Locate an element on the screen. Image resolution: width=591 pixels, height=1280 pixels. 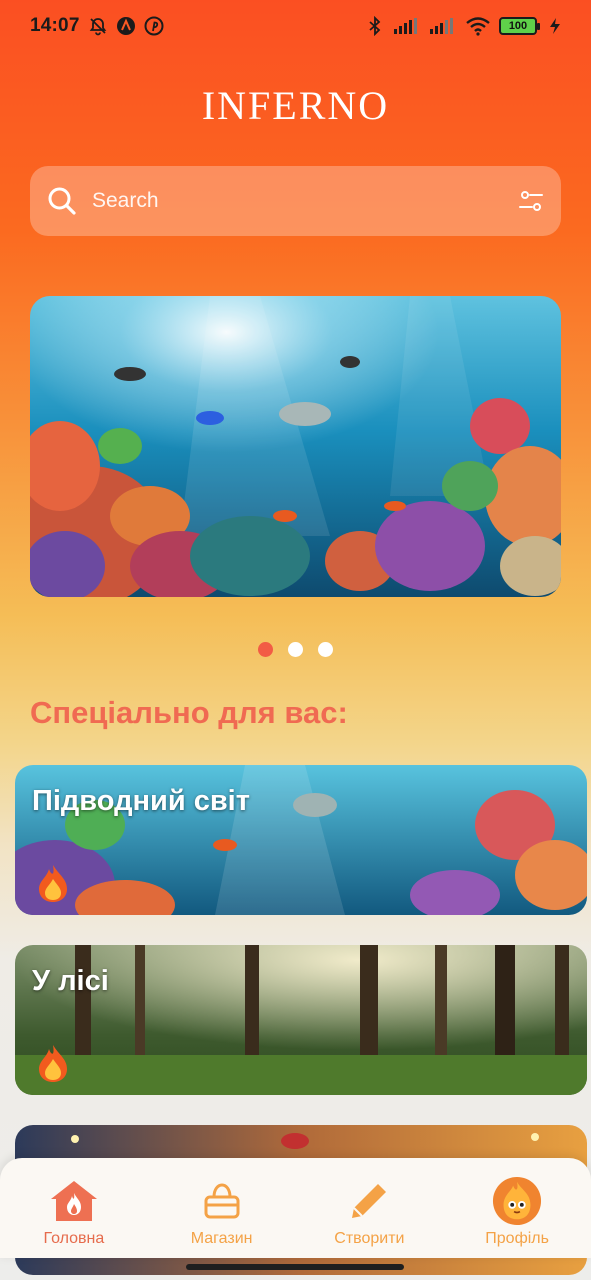
charging-icon is located at coordinates (555, 26).